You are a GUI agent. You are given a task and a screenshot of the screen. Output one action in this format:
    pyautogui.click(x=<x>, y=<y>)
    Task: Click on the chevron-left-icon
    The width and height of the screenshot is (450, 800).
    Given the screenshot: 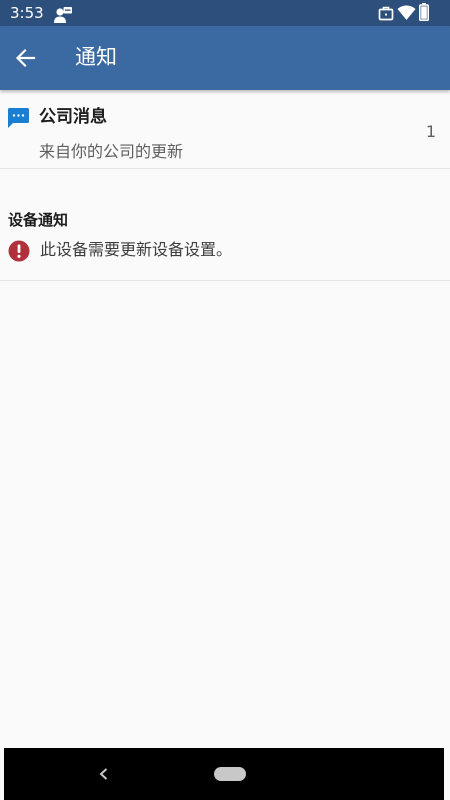 What is the action you would take?
    pyautogui.click(x=104, y=774)
    